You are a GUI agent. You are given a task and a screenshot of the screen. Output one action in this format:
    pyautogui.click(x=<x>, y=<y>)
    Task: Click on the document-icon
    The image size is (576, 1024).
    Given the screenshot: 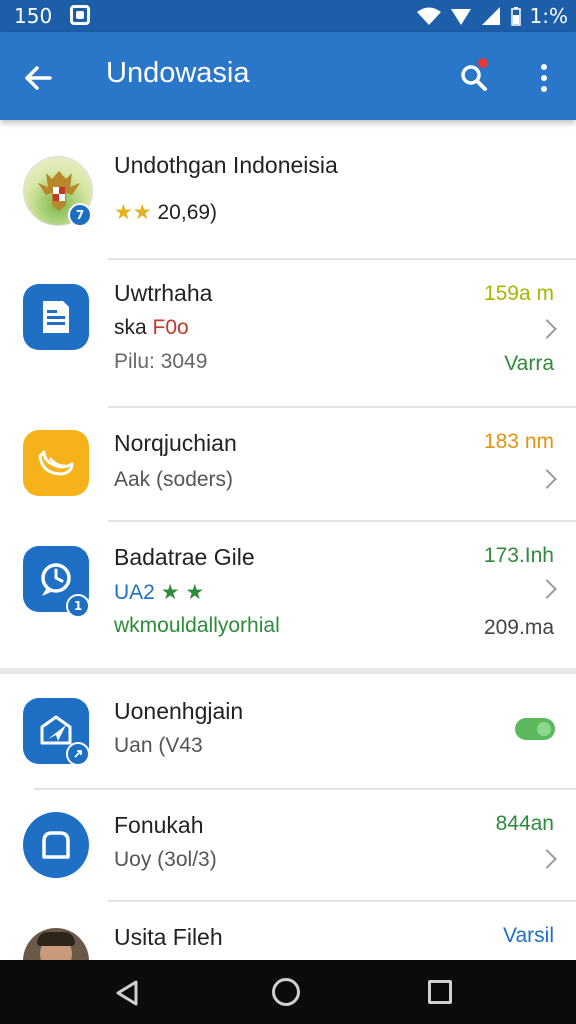 What is the action you would take?
    pyautogui.click(x=56, y=317)
    